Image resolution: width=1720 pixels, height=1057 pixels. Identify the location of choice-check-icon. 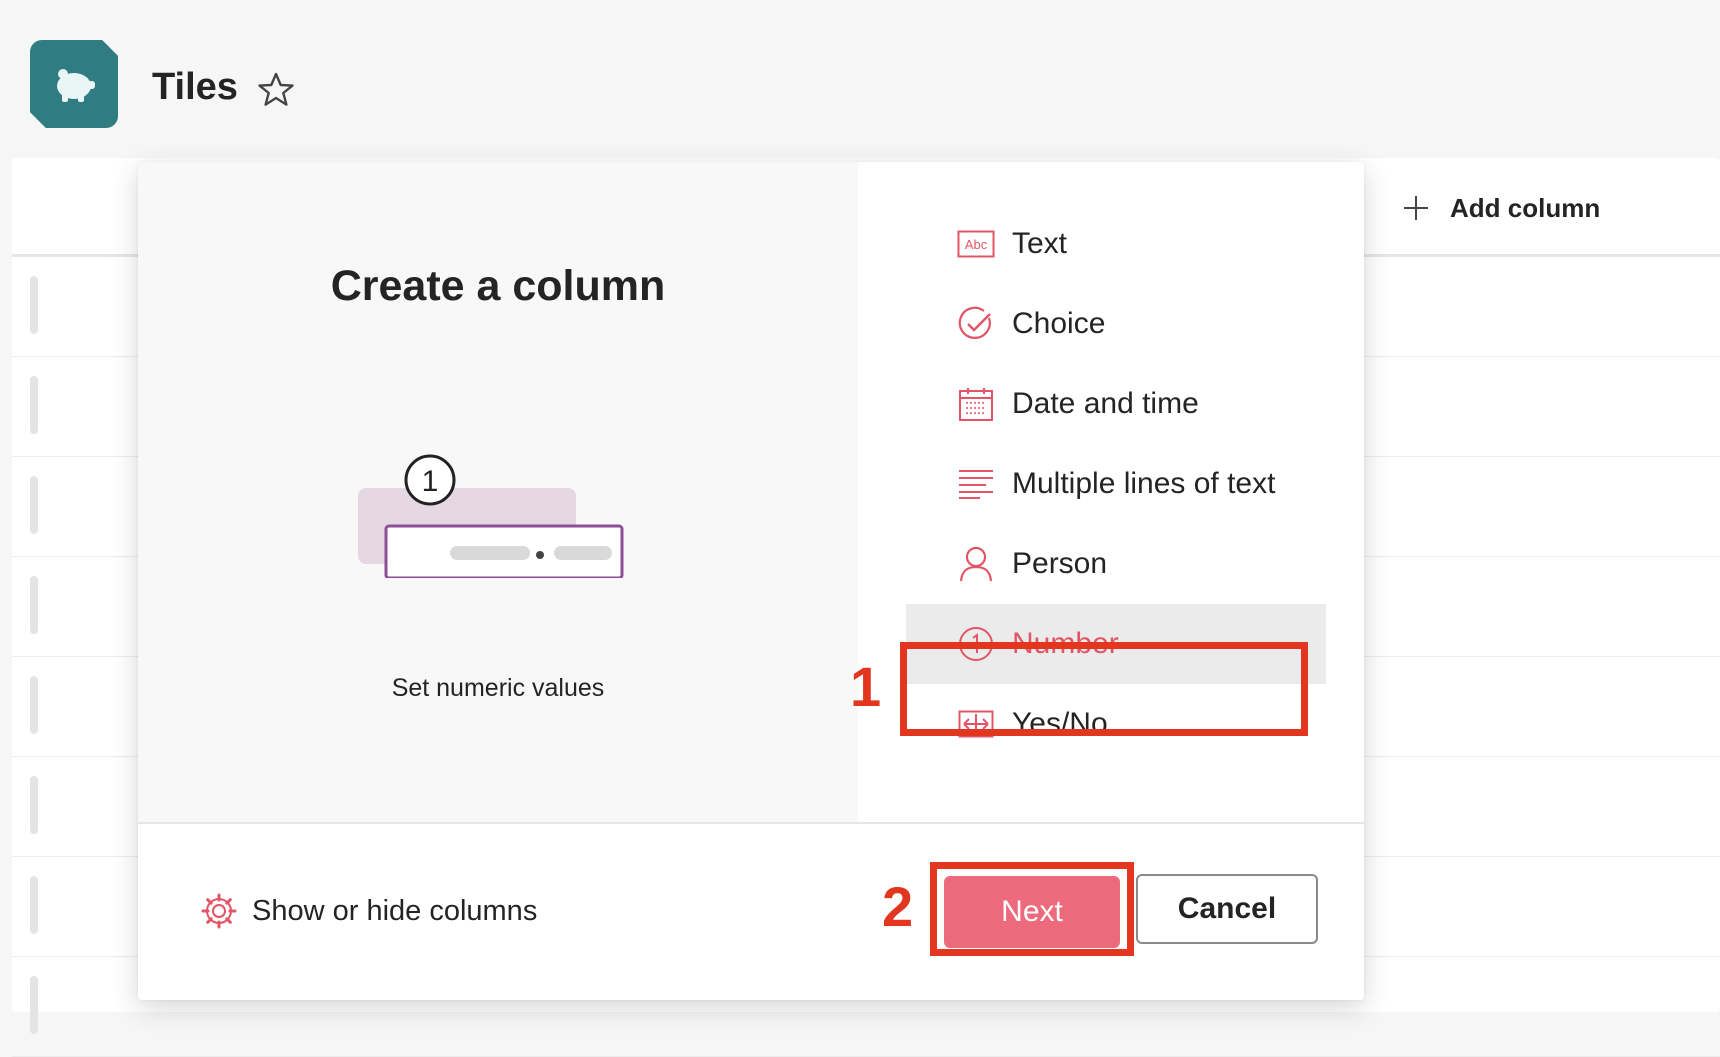
(976, 324).